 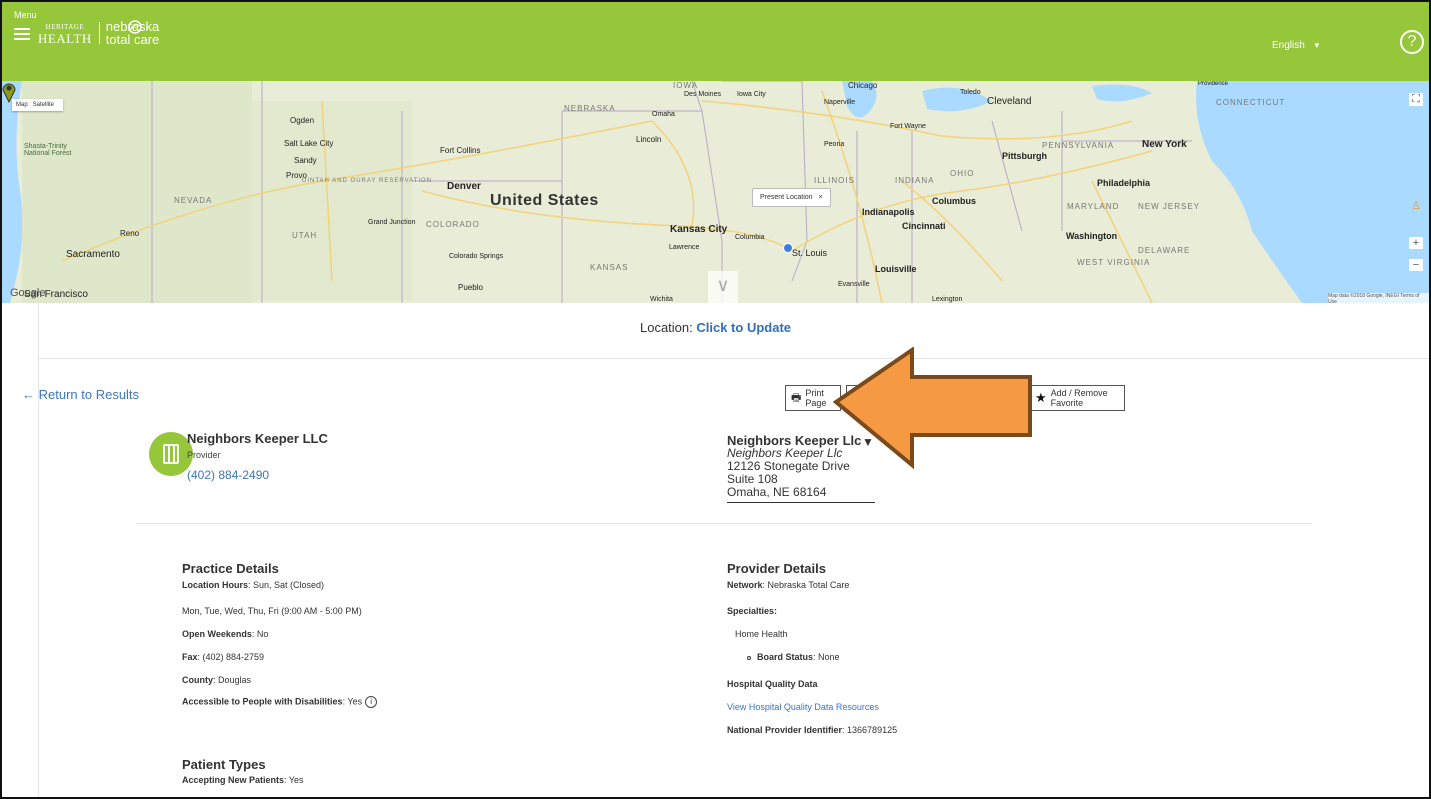 What do you see at coordinates (896, 269) in the screenshot?
I see `map-city-label: Louisville` at bounding box center [896, 269].